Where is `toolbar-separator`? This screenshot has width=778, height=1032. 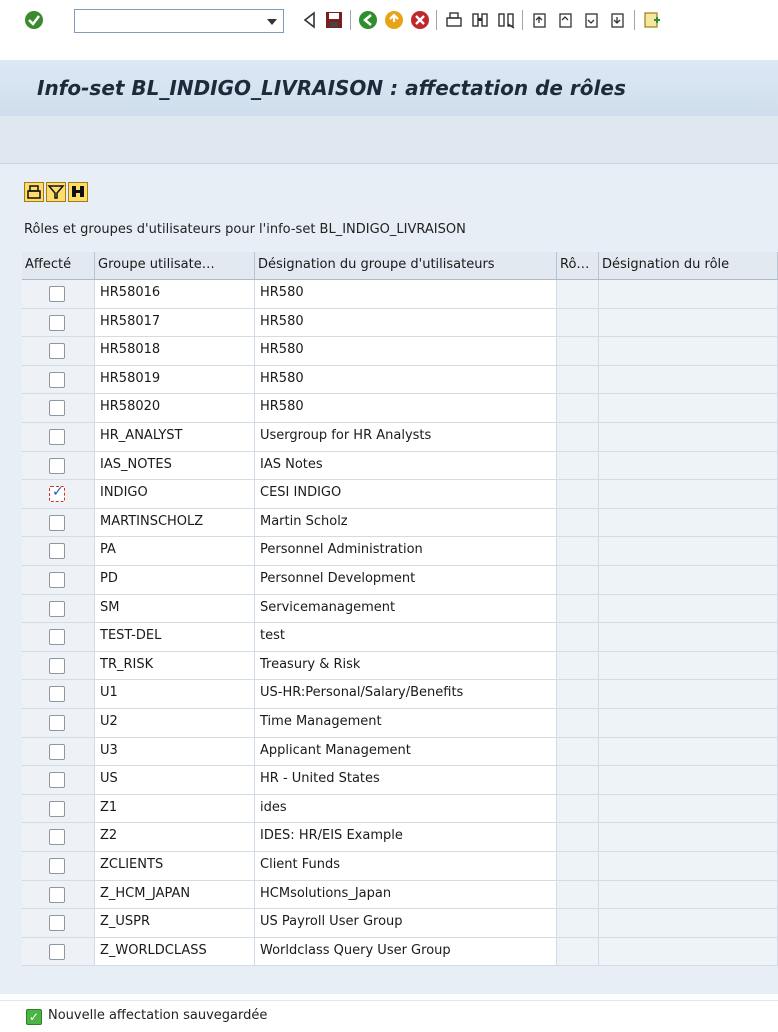 toolbar-separator is located at coordinates (634, 20).